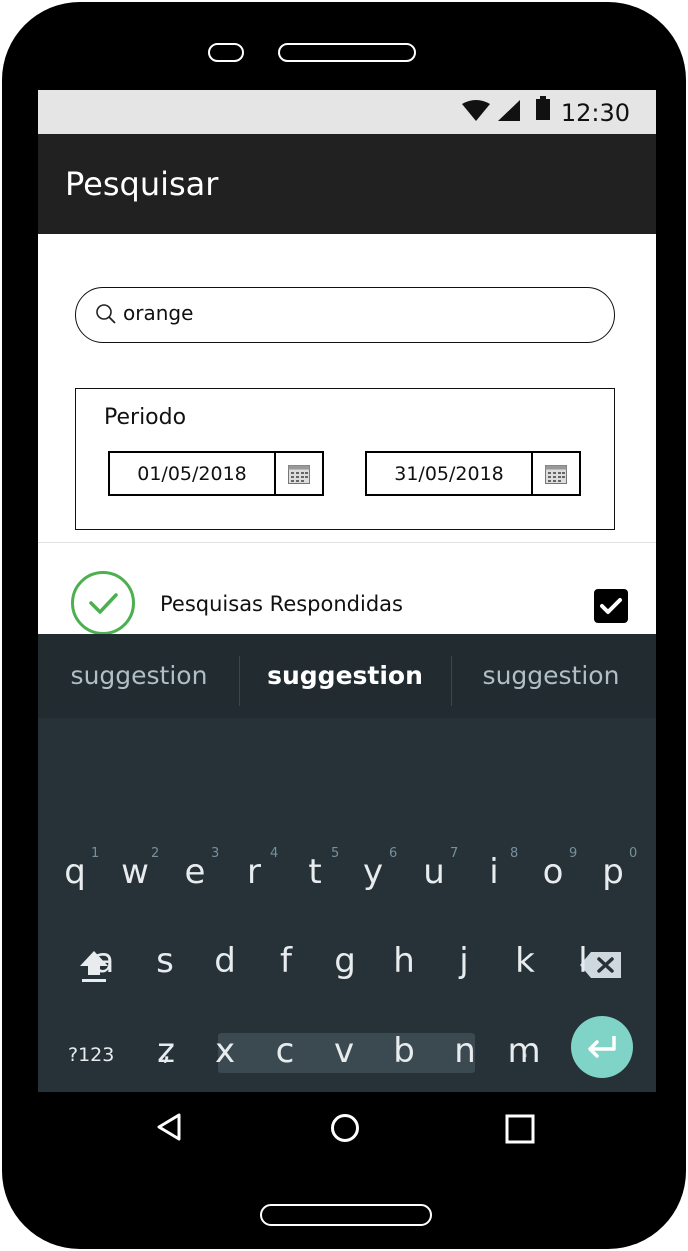  Describe the element at coordinates (274, 853) in the screenshot. I see `key-number-hint: 4` at that location.